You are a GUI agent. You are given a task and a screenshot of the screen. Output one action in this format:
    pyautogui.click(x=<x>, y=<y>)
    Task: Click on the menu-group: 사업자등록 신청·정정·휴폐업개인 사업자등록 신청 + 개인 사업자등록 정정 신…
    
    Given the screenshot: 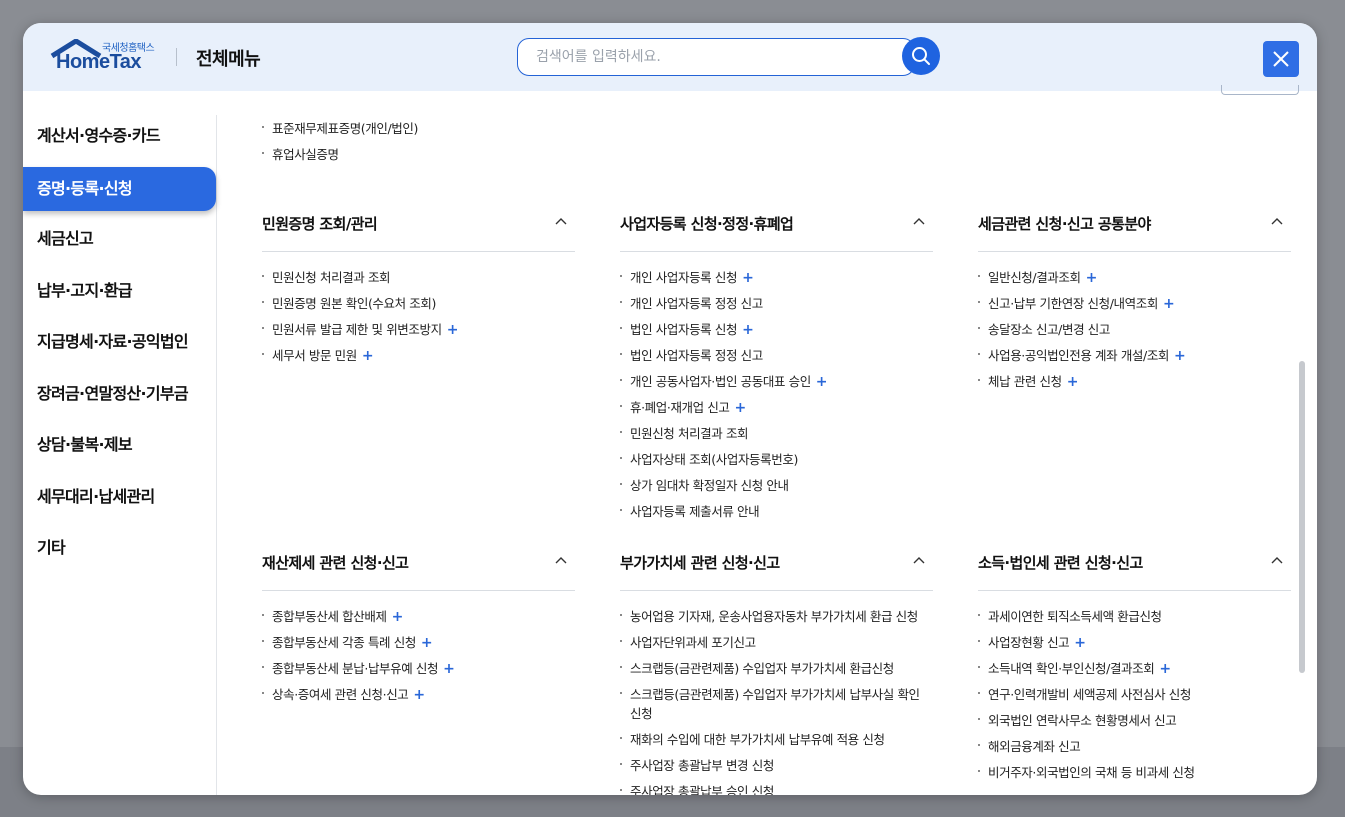 What is the action you would take?
    pyautogui.click(x=776, y=365)
    